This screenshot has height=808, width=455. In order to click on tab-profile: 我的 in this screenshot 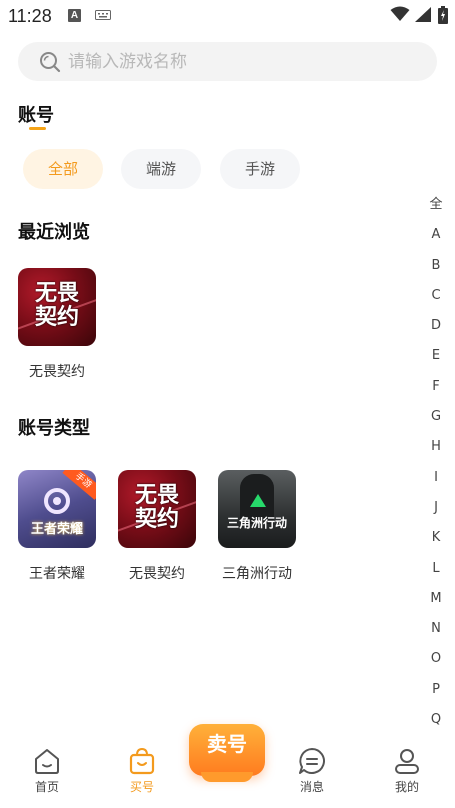, I will do `click(407, 770)`.